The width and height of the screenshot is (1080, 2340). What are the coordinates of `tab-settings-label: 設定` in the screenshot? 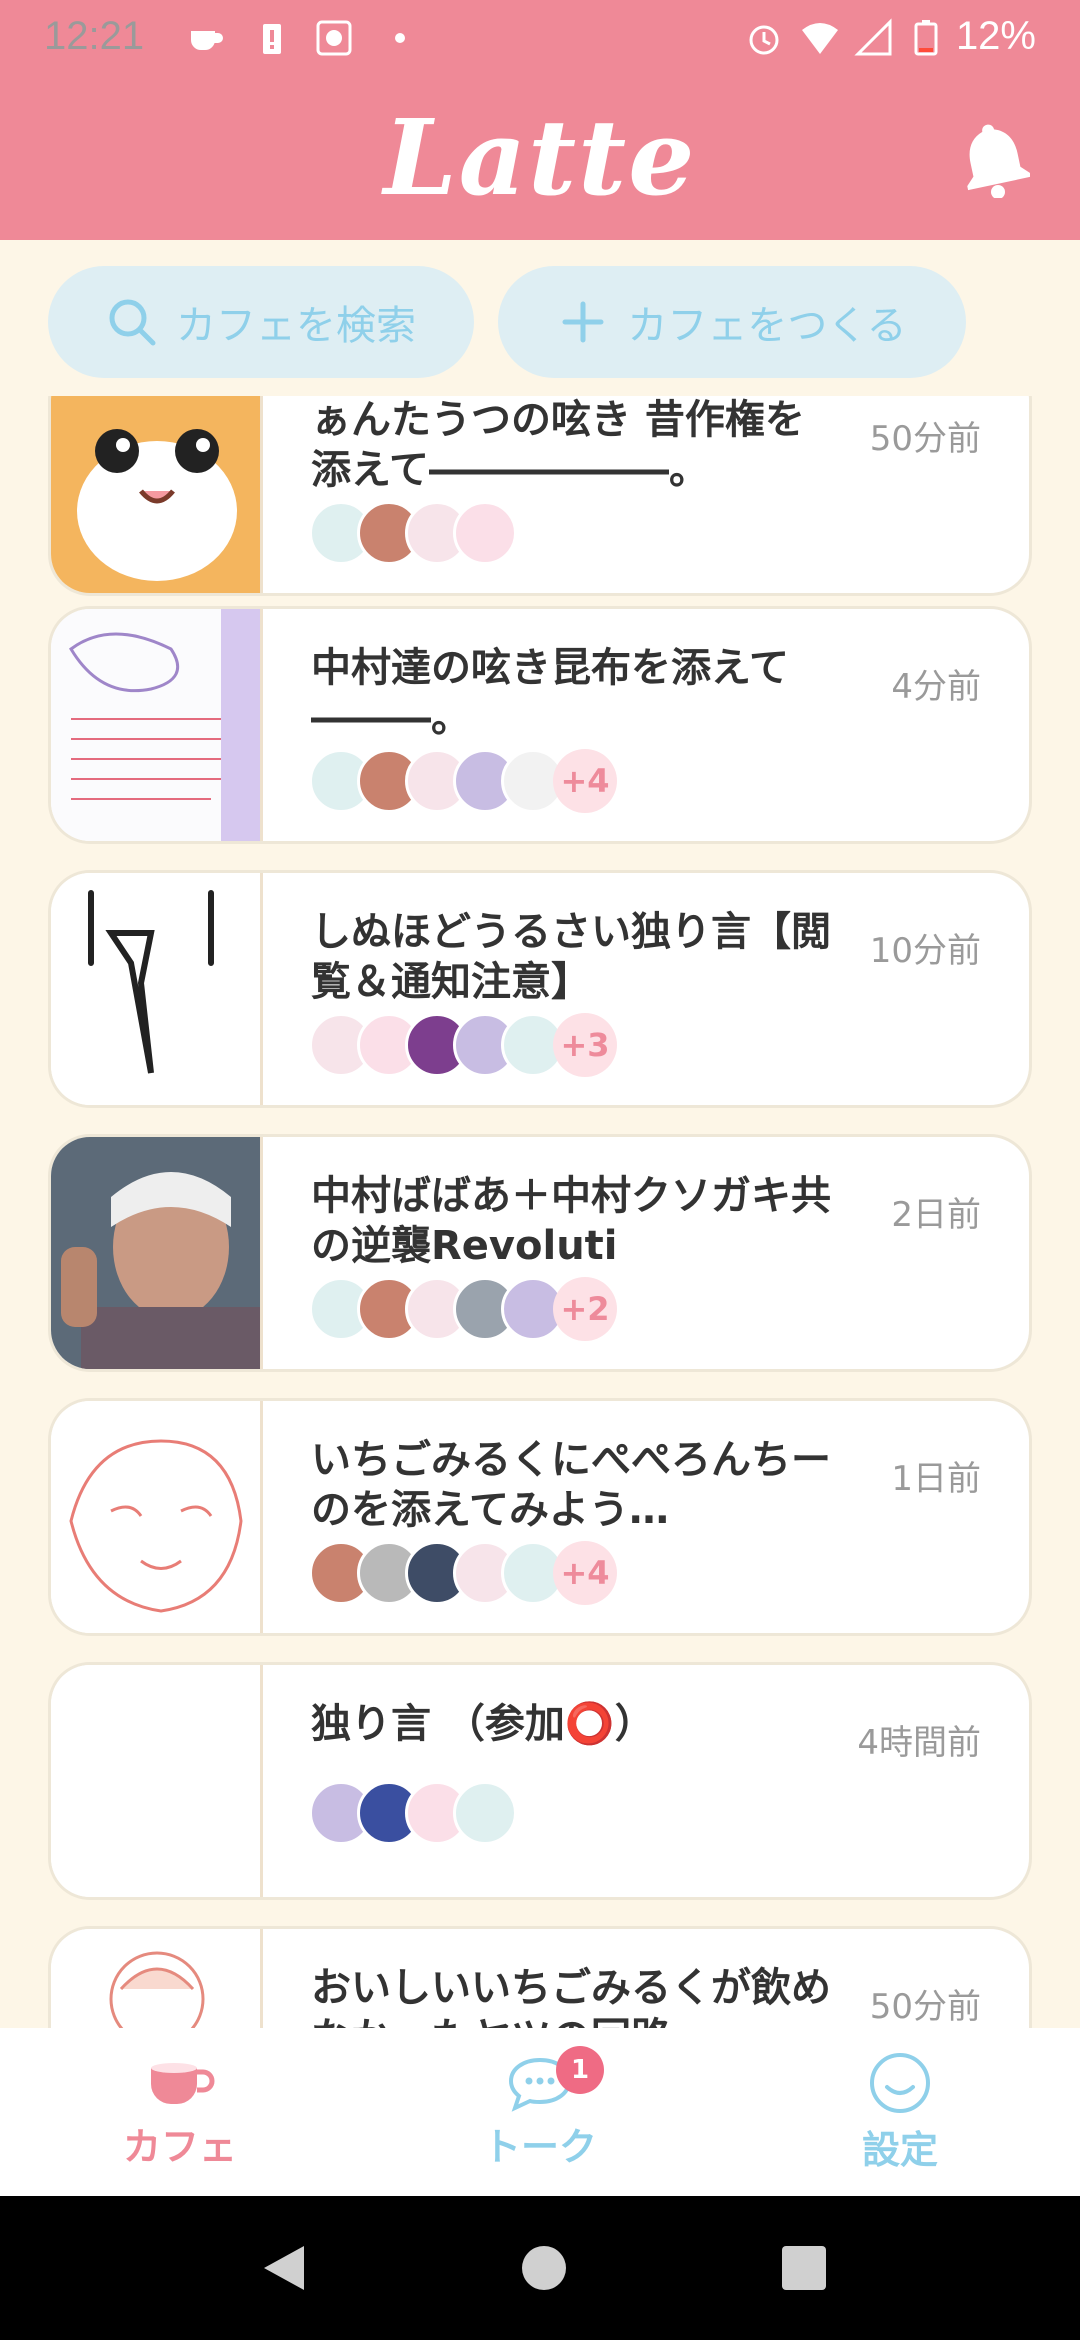 It's located at (899, 2149).